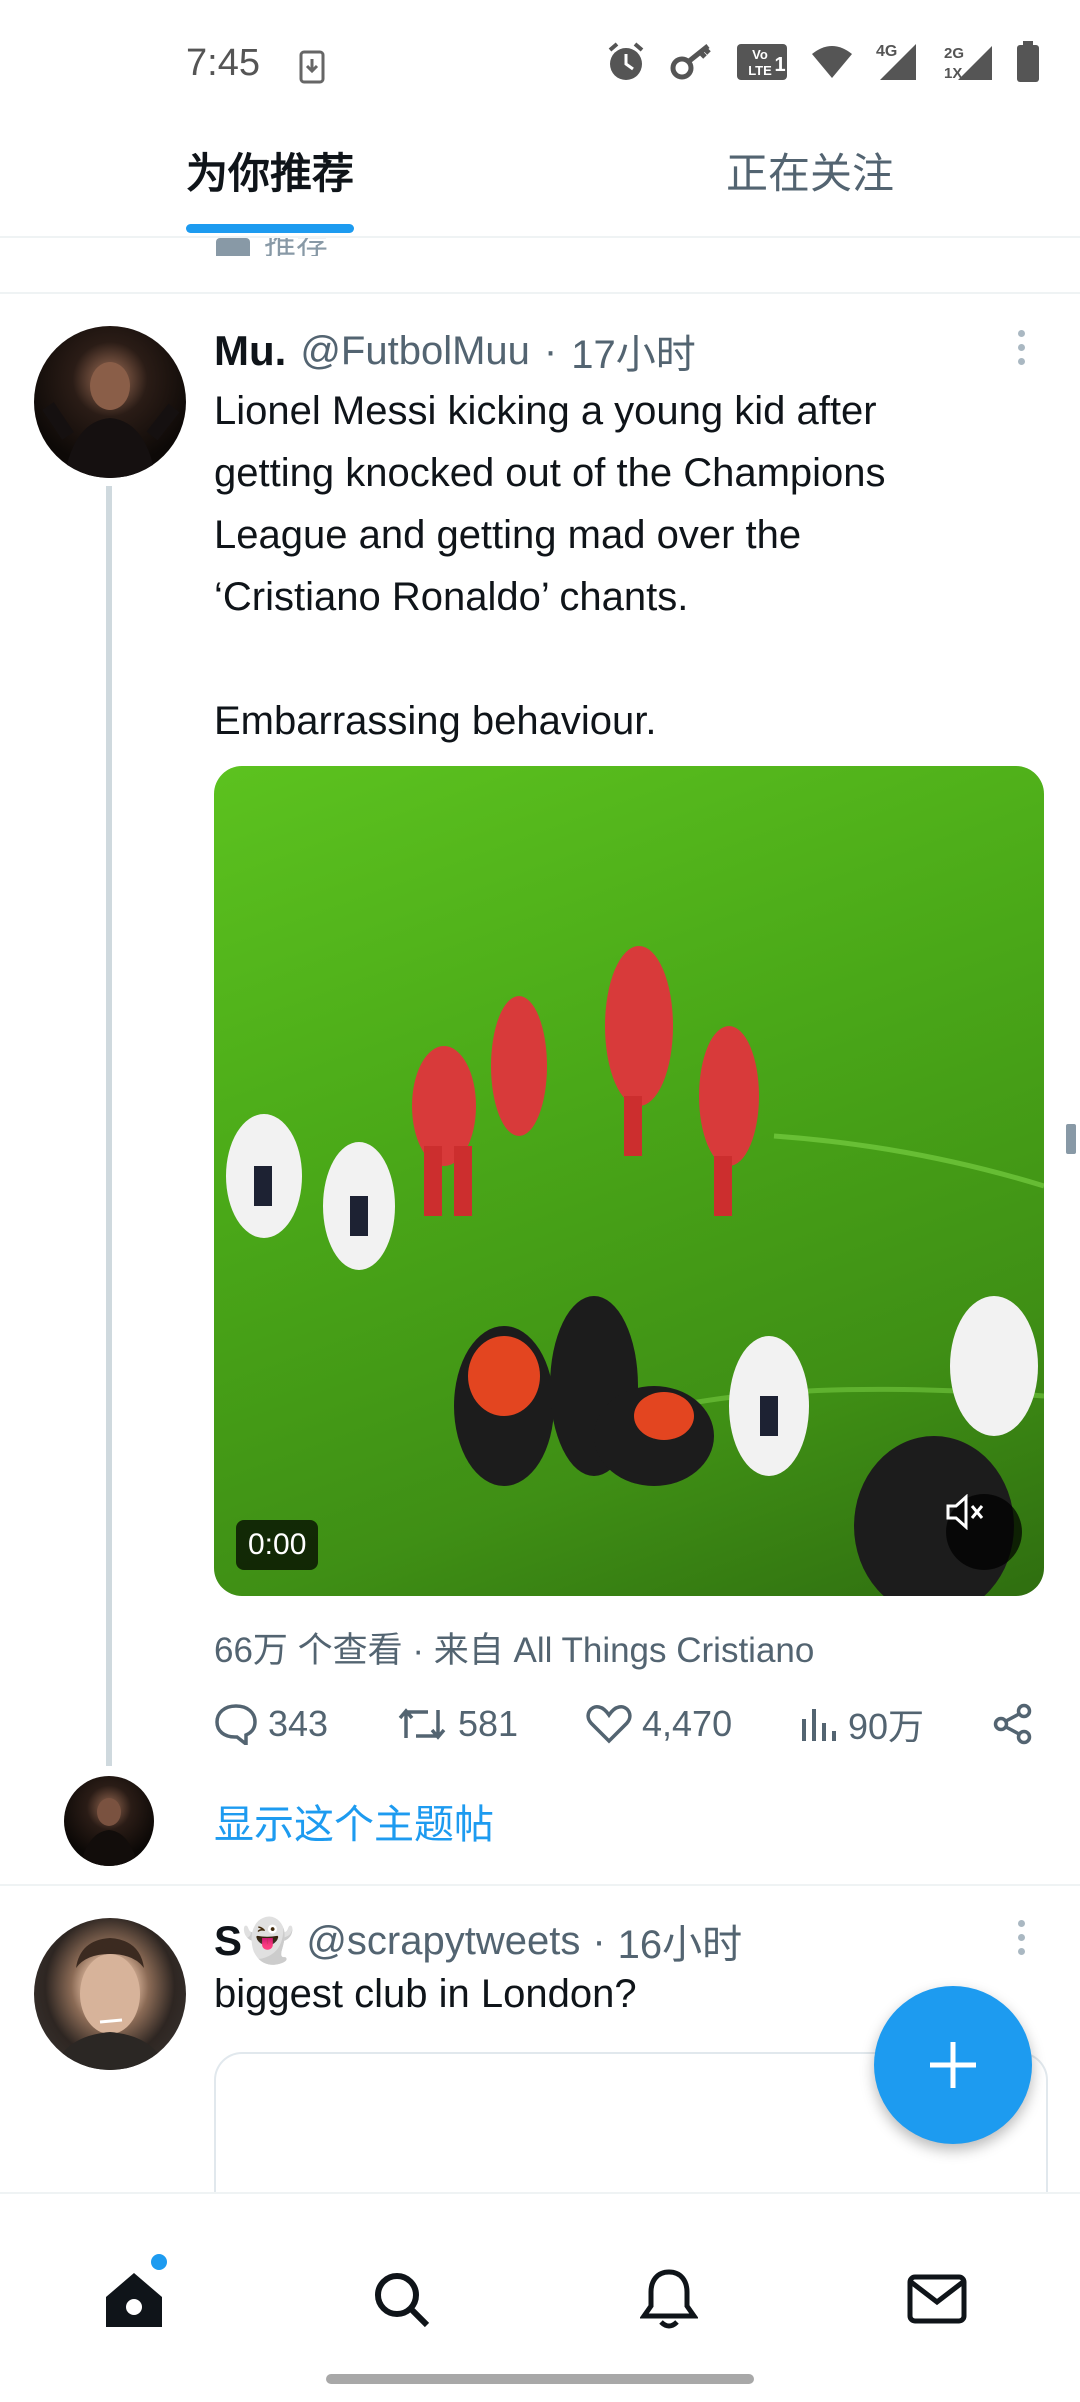 This screenshot has width=1080, height=2402. I want to click on alarm-icon, so click(626, 62).